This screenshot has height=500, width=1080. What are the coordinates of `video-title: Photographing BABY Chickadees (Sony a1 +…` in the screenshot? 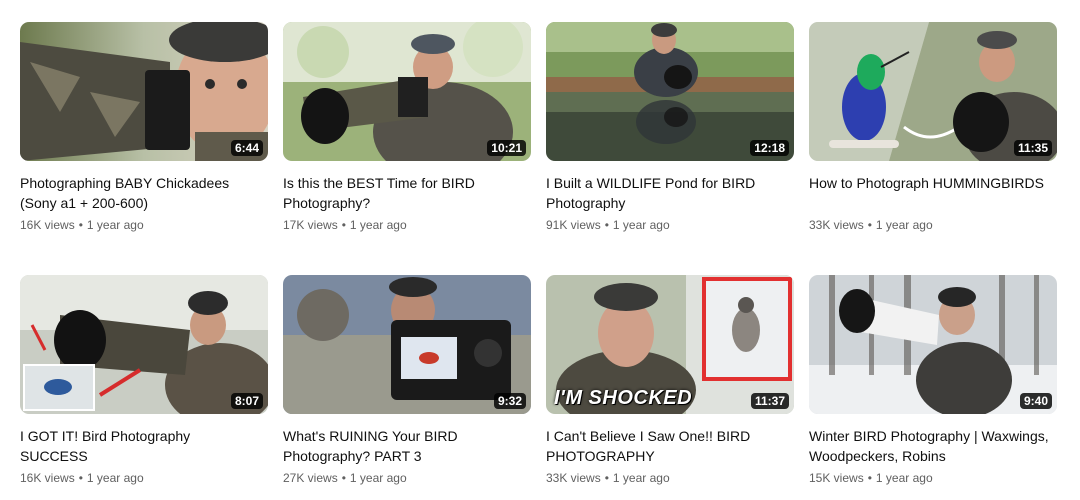 It's located at (140, 193).